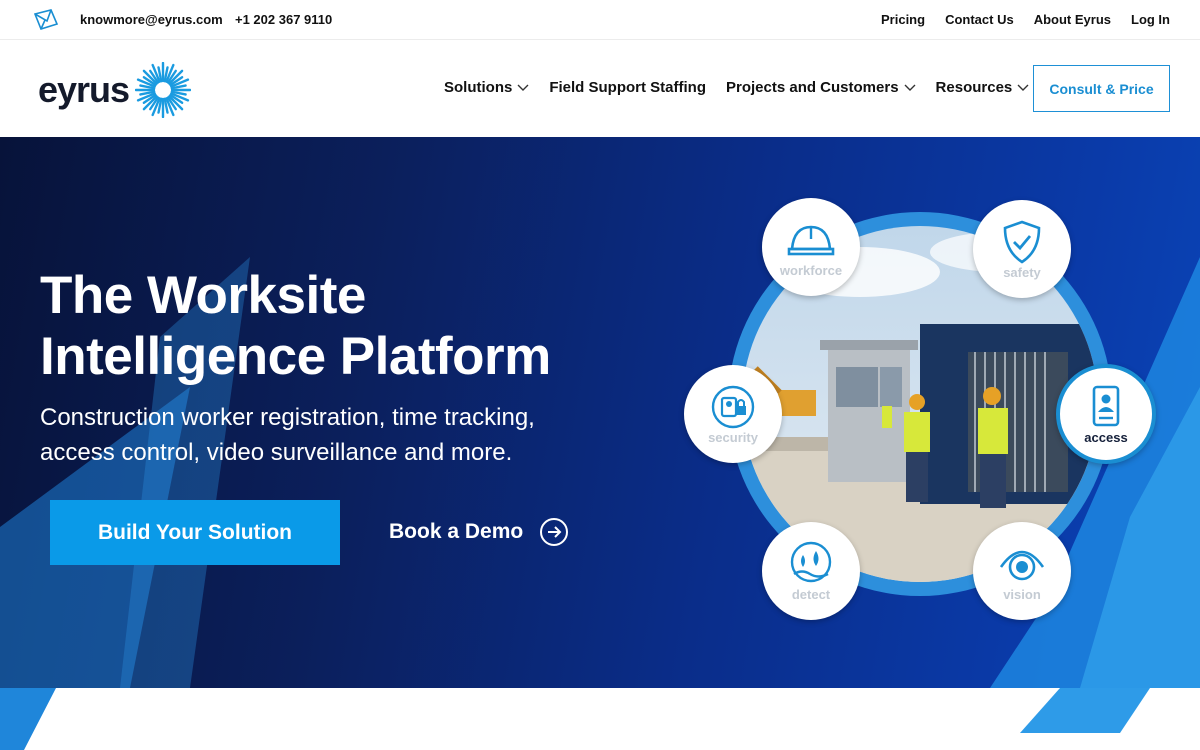 The height and width of the screenshot is (750, 1200). I want to click on detect-label: detect, so click(811, 594).